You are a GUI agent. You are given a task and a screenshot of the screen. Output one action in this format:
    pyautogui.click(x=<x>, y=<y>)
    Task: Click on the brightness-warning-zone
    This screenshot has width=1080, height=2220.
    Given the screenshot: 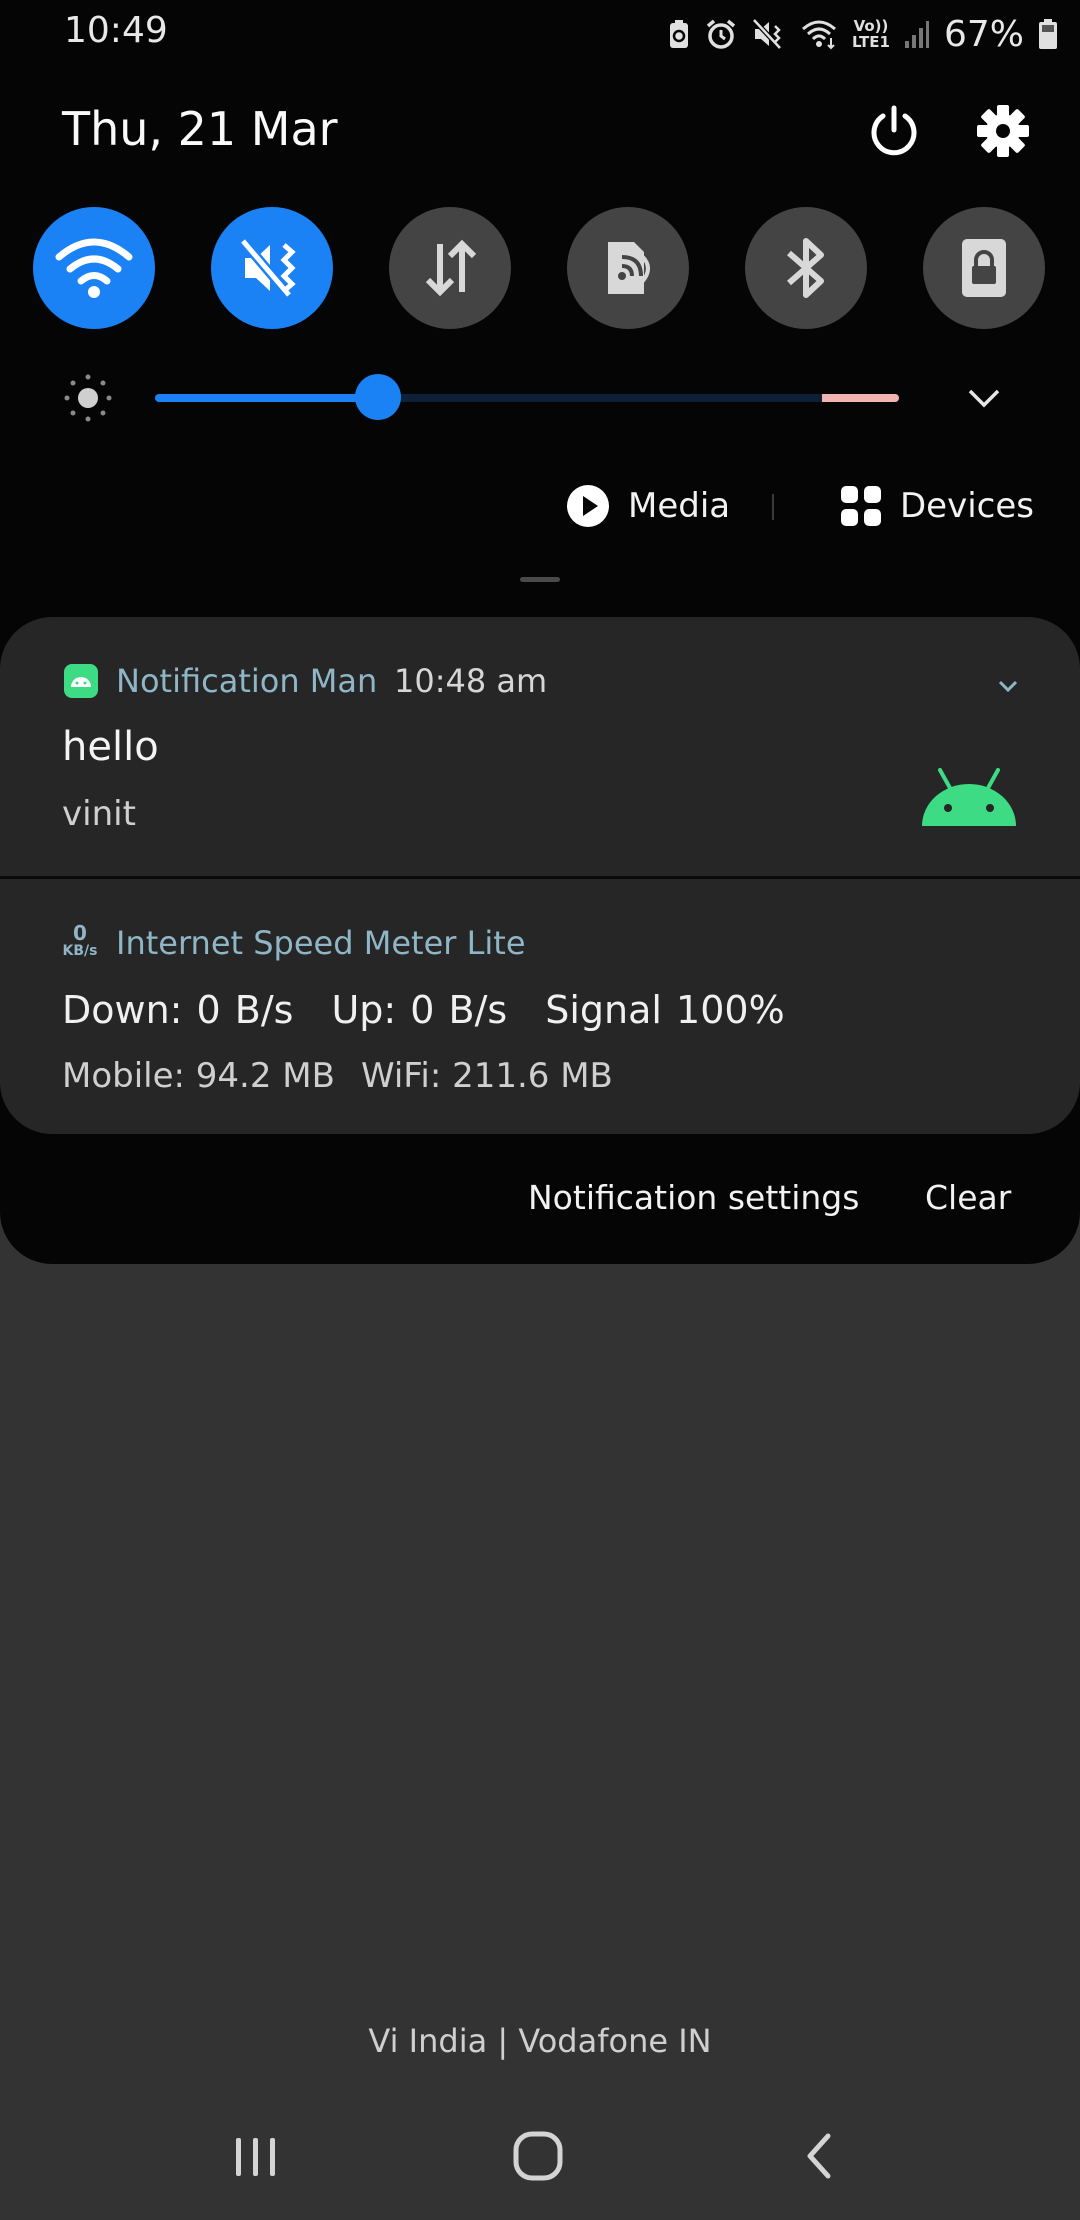 What is the action you would take?
    pyautogui.click(x=860, y=398)
    